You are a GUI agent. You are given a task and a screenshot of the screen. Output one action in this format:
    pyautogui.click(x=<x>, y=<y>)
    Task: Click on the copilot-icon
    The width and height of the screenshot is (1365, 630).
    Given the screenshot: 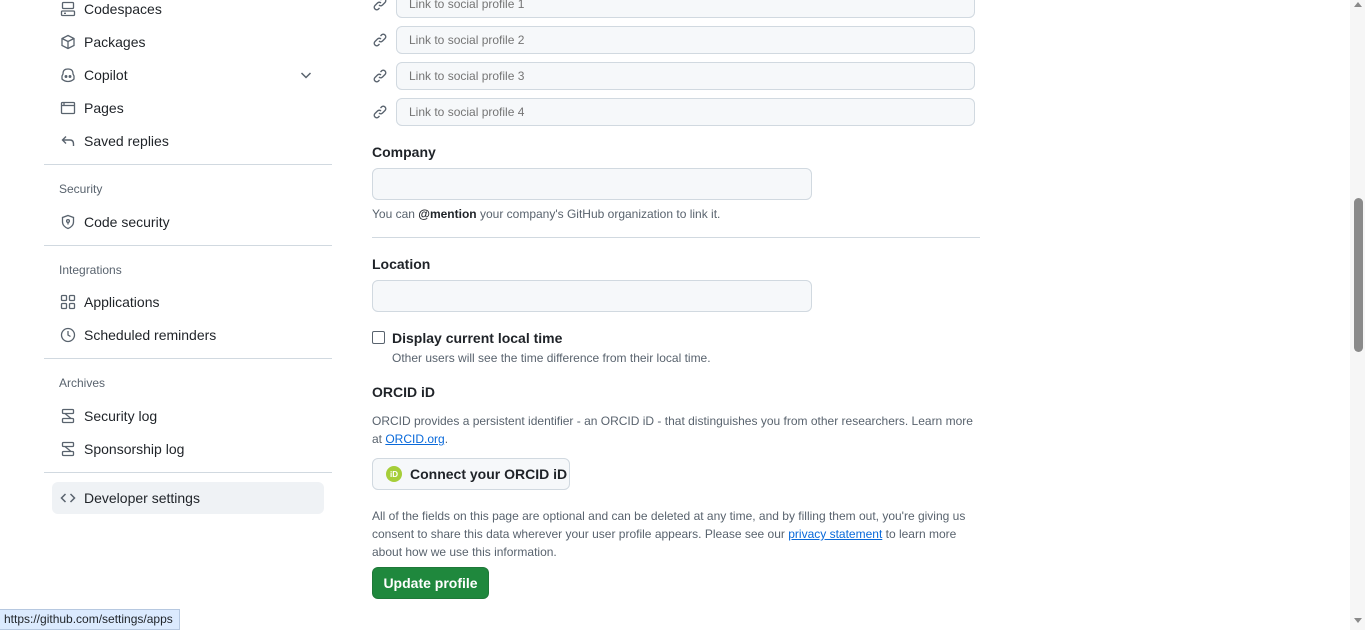 What is the action you would take?
    pyautogui.click(x=68, y=75)
    